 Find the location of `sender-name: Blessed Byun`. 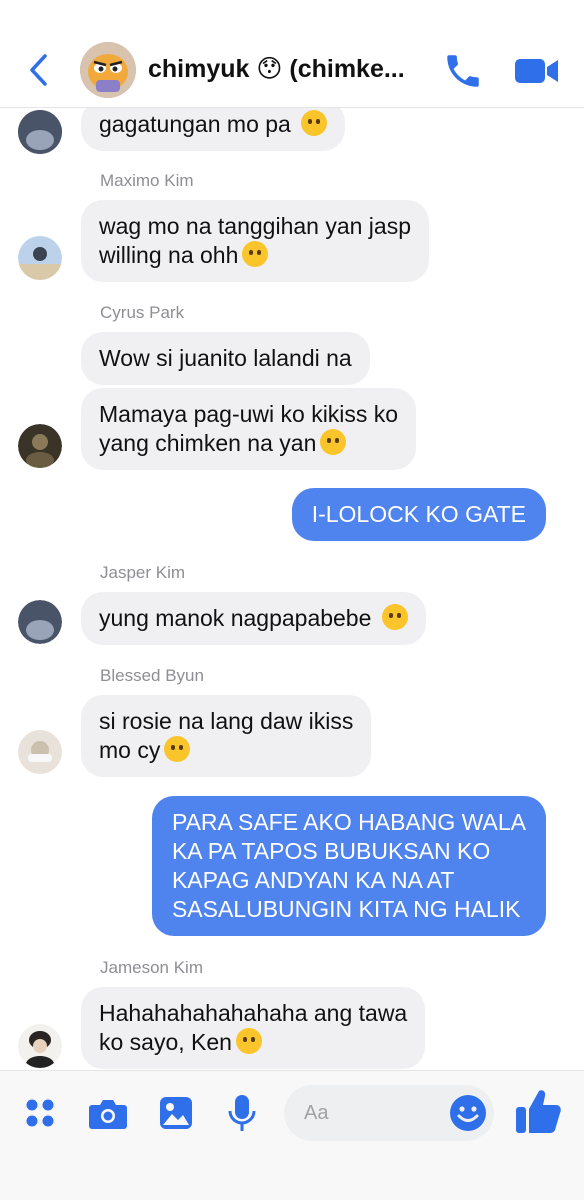

sender-name: Blessed Byun is located at coordinates (152, 675).